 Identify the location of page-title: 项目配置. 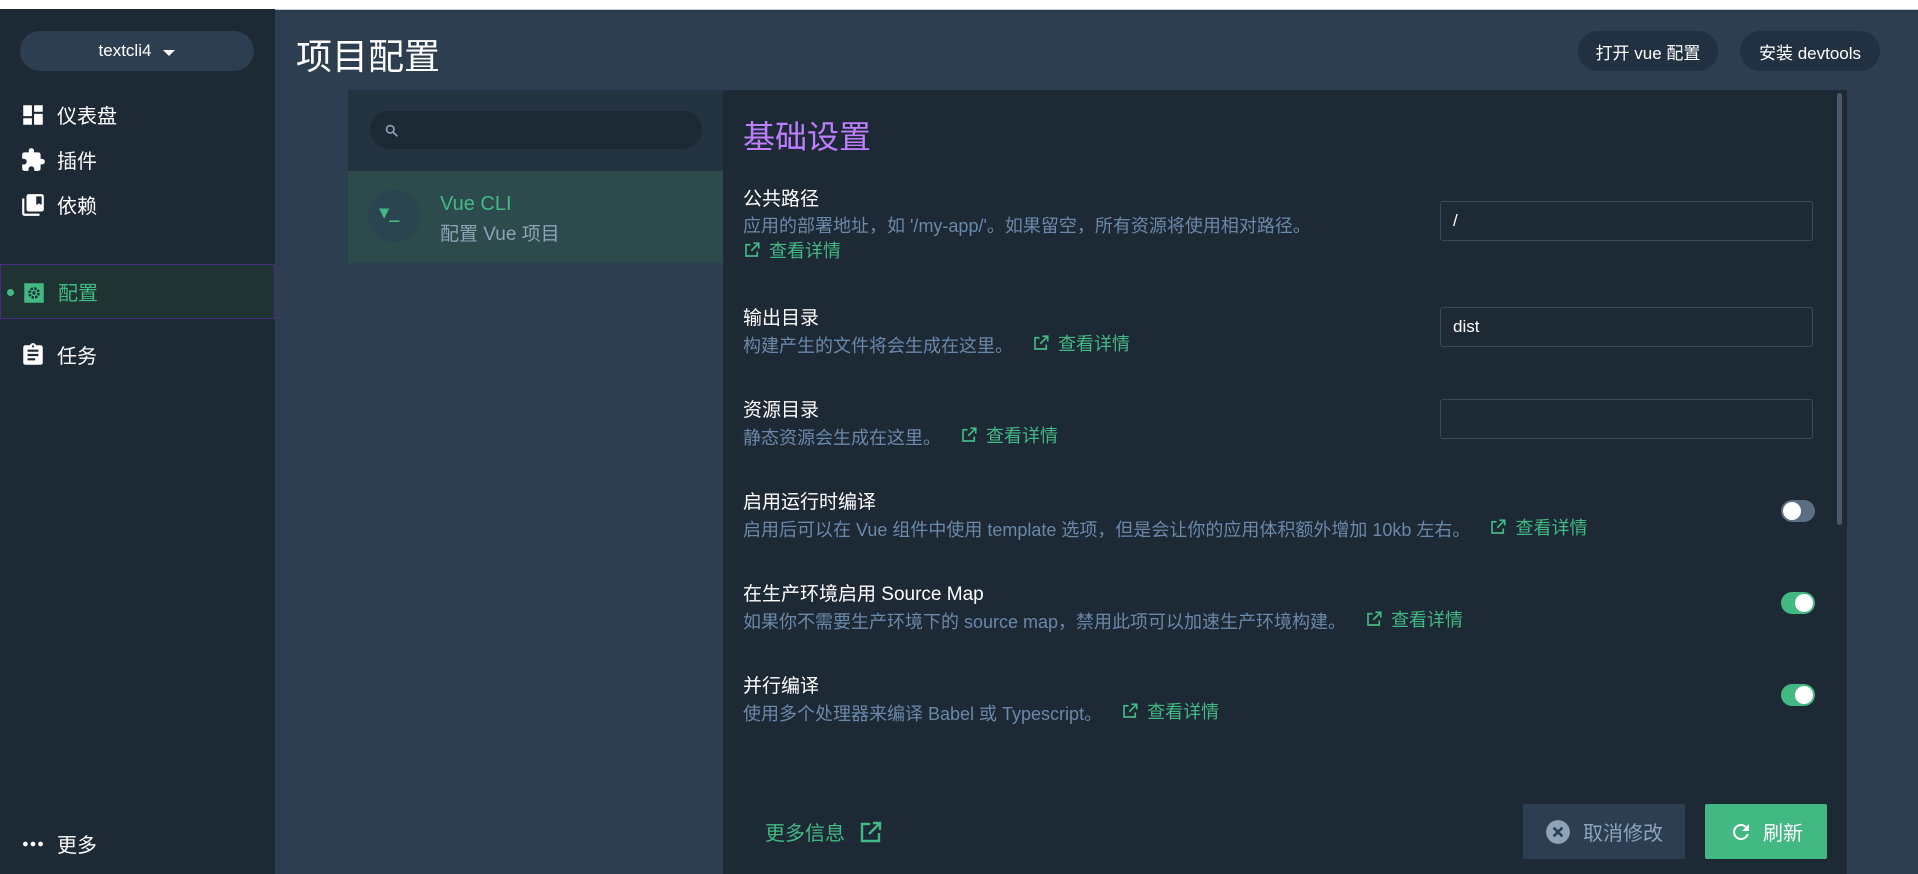
(368, 56).